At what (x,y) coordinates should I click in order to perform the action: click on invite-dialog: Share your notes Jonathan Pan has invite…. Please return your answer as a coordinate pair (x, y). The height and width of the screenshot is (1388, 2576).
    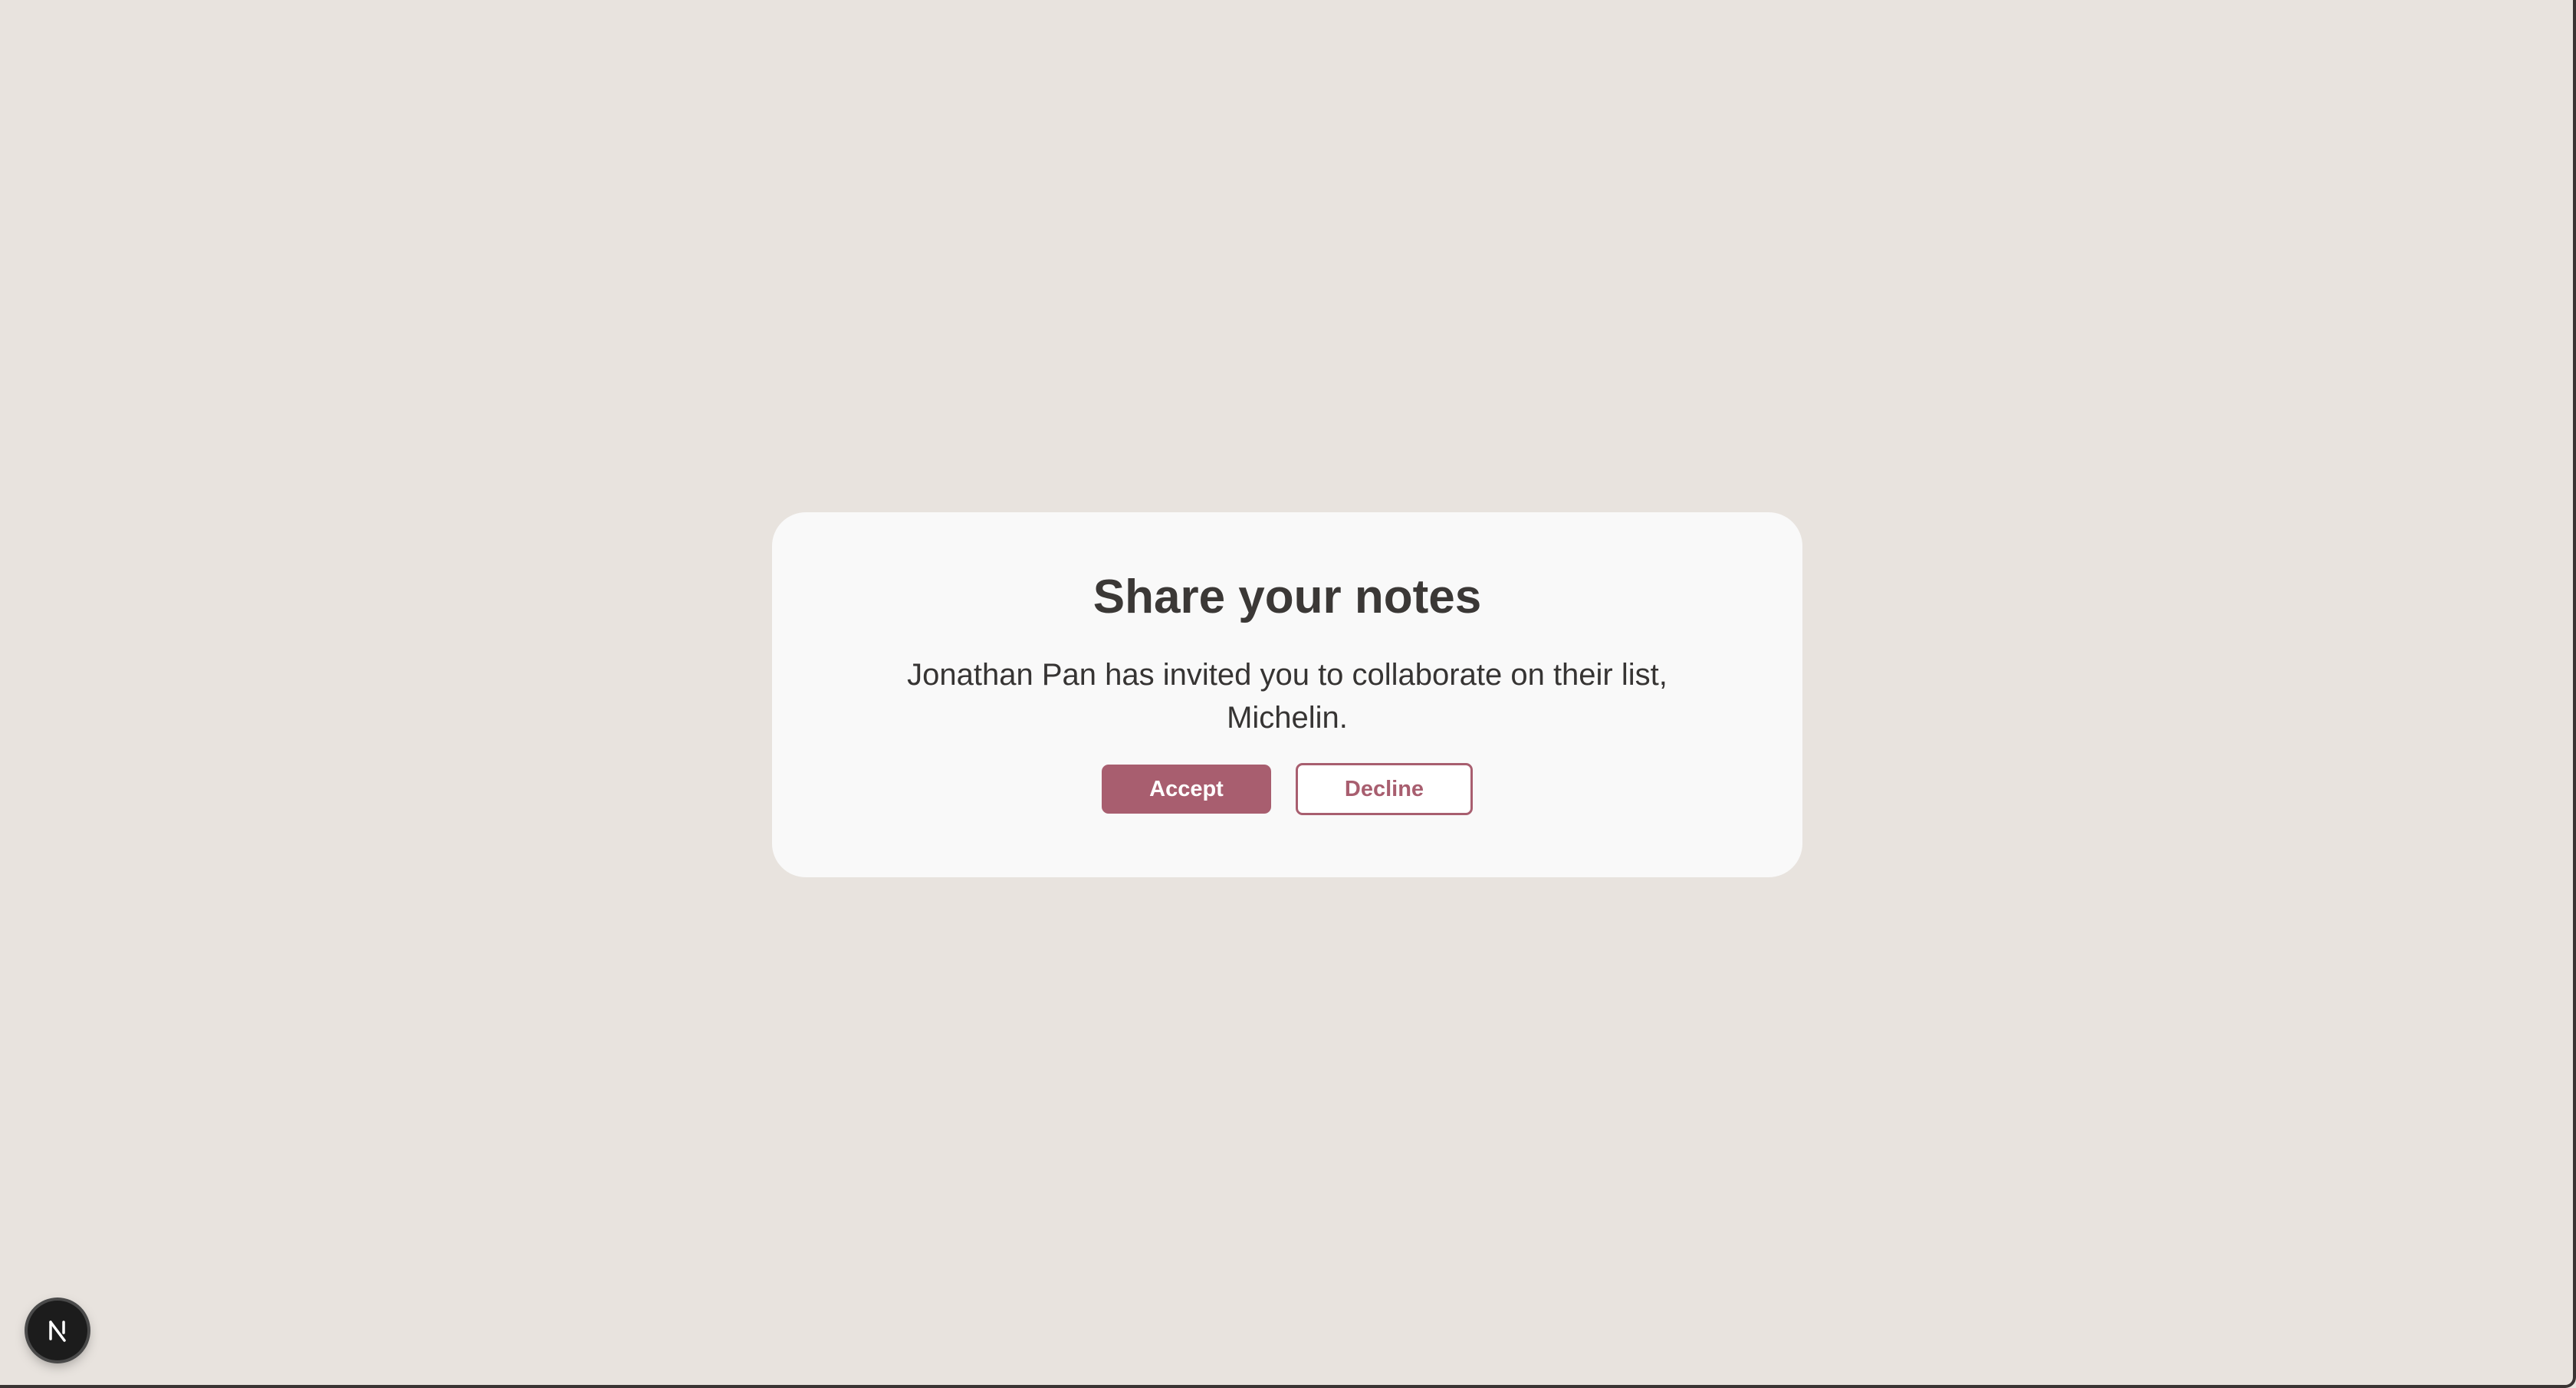
    Looking at the image, I should click on (1287, 694).